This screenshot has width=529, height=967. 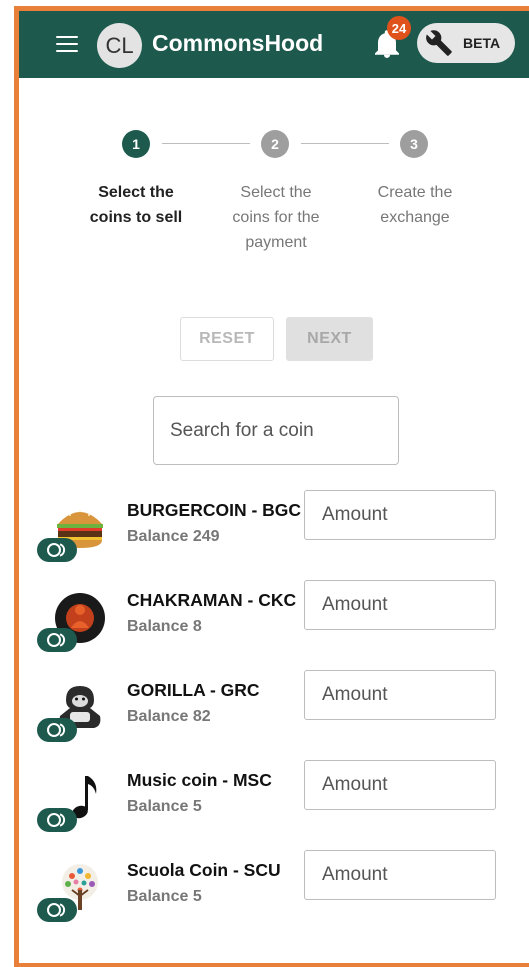 I want to click on step-1-label: Select the coins to sell, so click(x=136, y=205).